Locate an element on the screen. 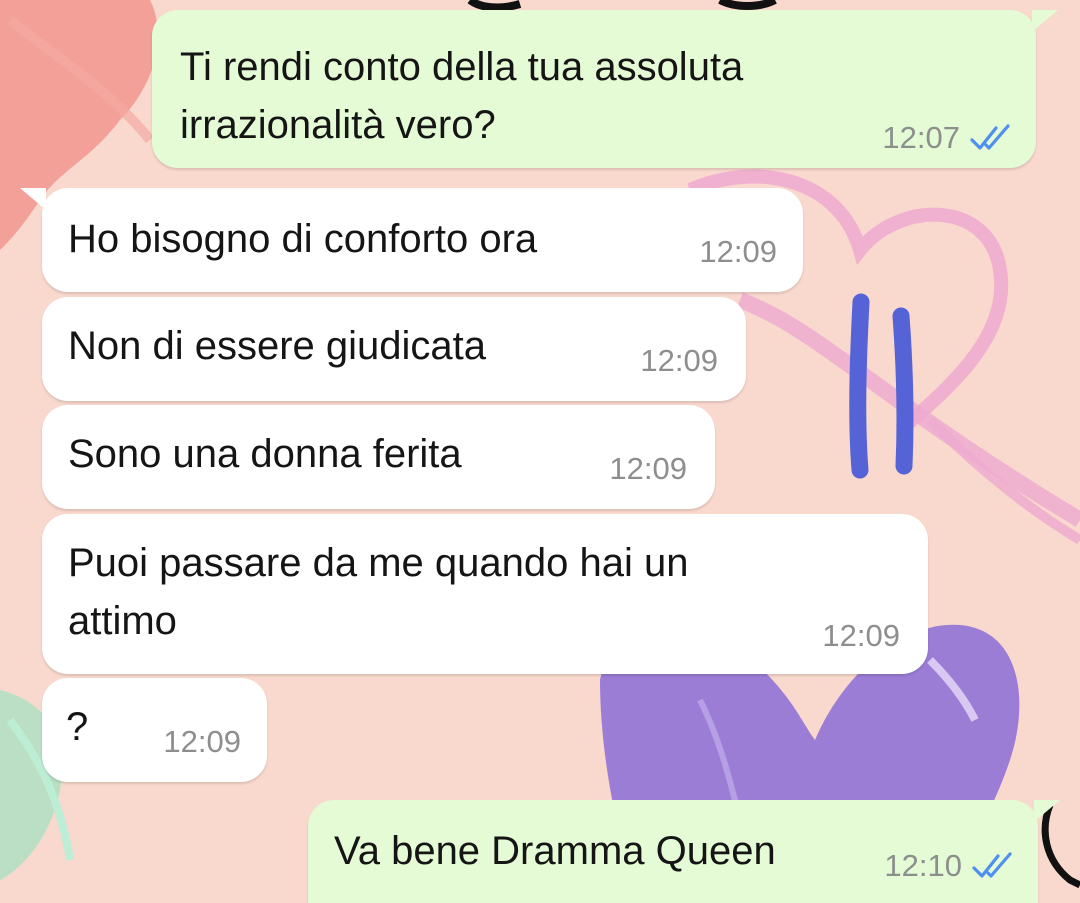  message-text: Va bene Dramma Queen is located at coordinates (555, 851).